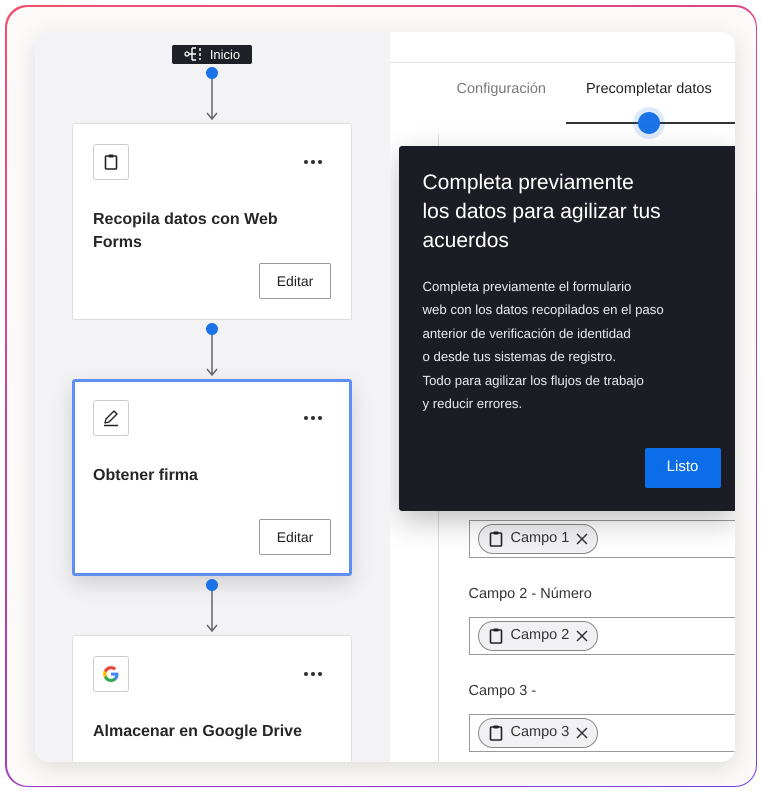 This screenshot has width=762, height=791. What do you see at coordinates (649, 123) in the screenshot?
I see `step-dot` at bounding box center [649, 123].